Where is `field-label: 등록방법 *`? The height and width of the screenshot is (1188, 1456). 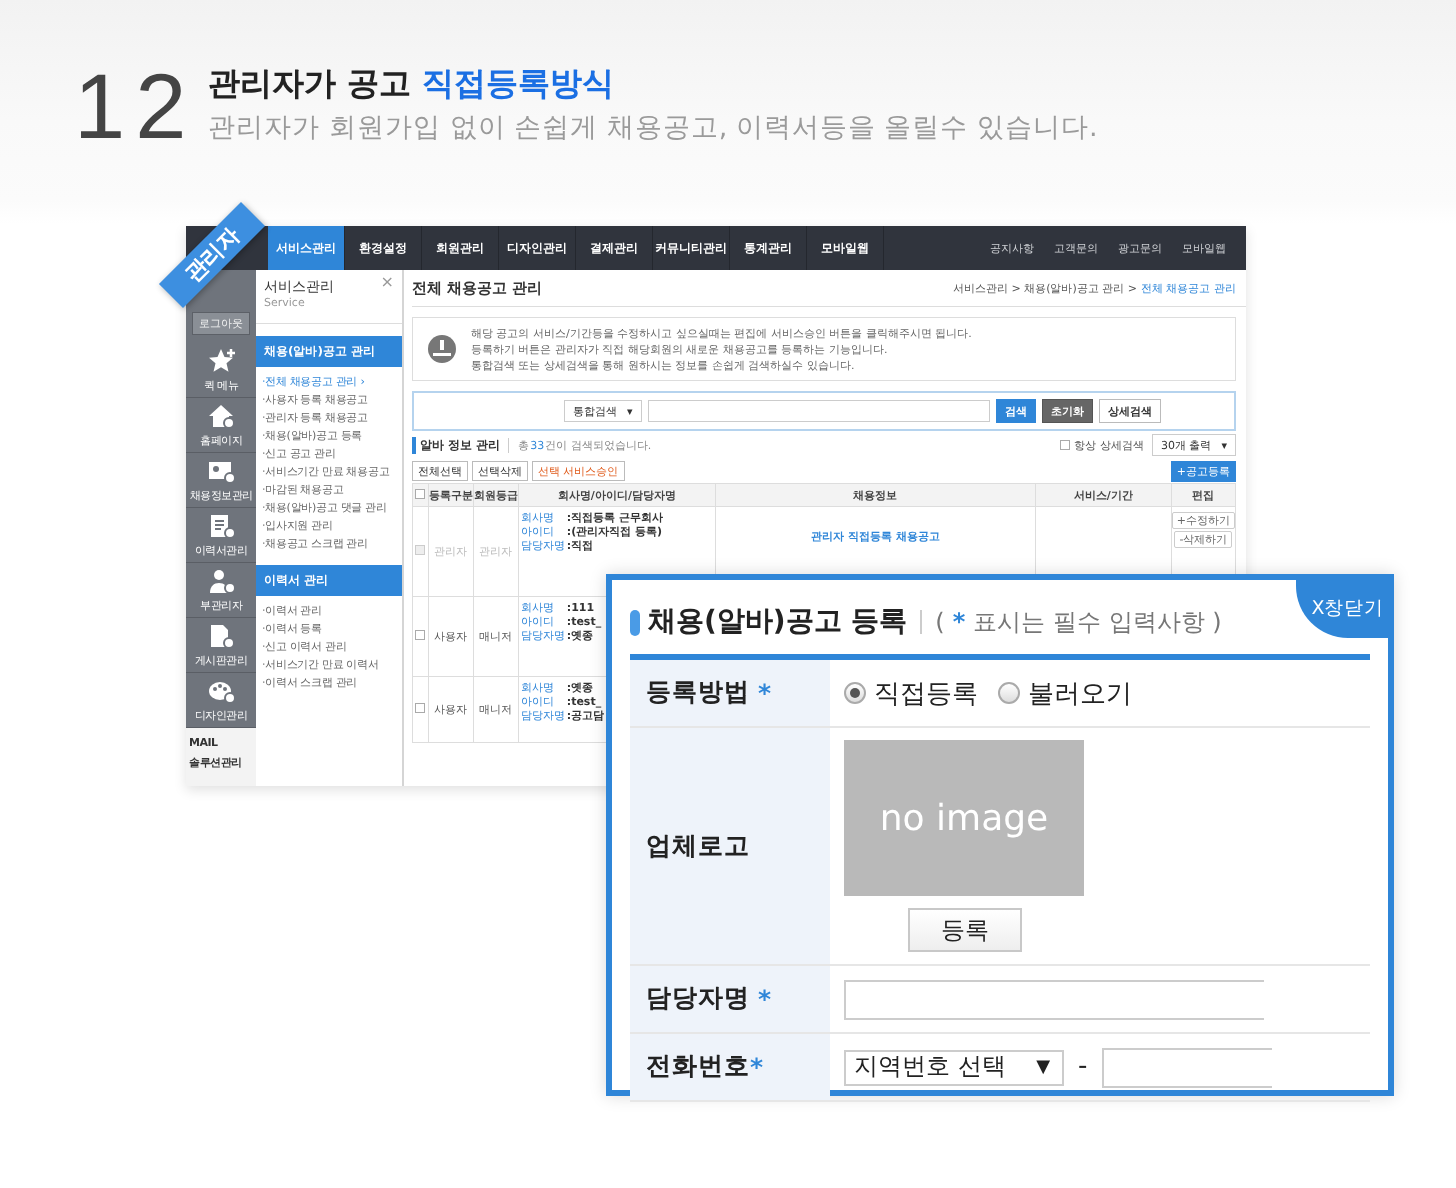
field-label: 등록방법 * is located at coordinates (730, 693).